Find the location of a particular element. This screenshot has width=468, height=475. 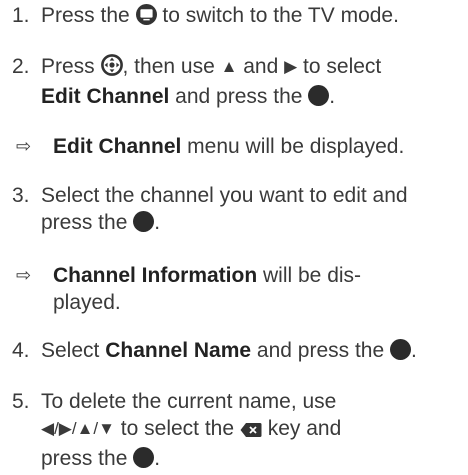

result-text: Edit Channel menu will be displayed. is located at coordinates (259, 146).